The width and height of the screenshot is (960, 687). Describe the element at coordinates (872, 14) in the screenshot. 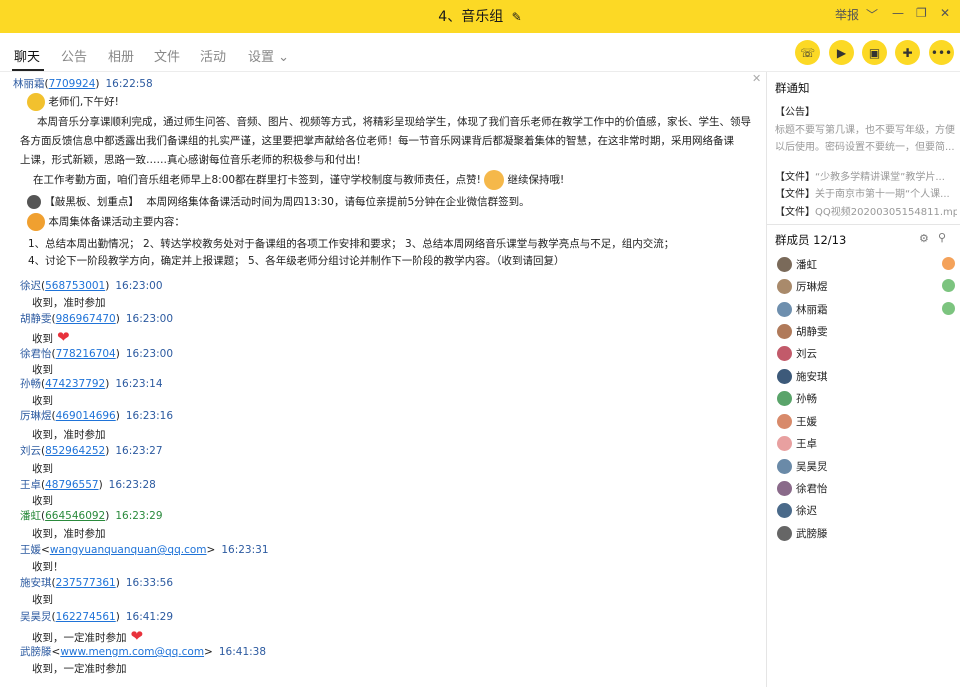

I see `collapse-chevron-icon: ﹀` at that location.